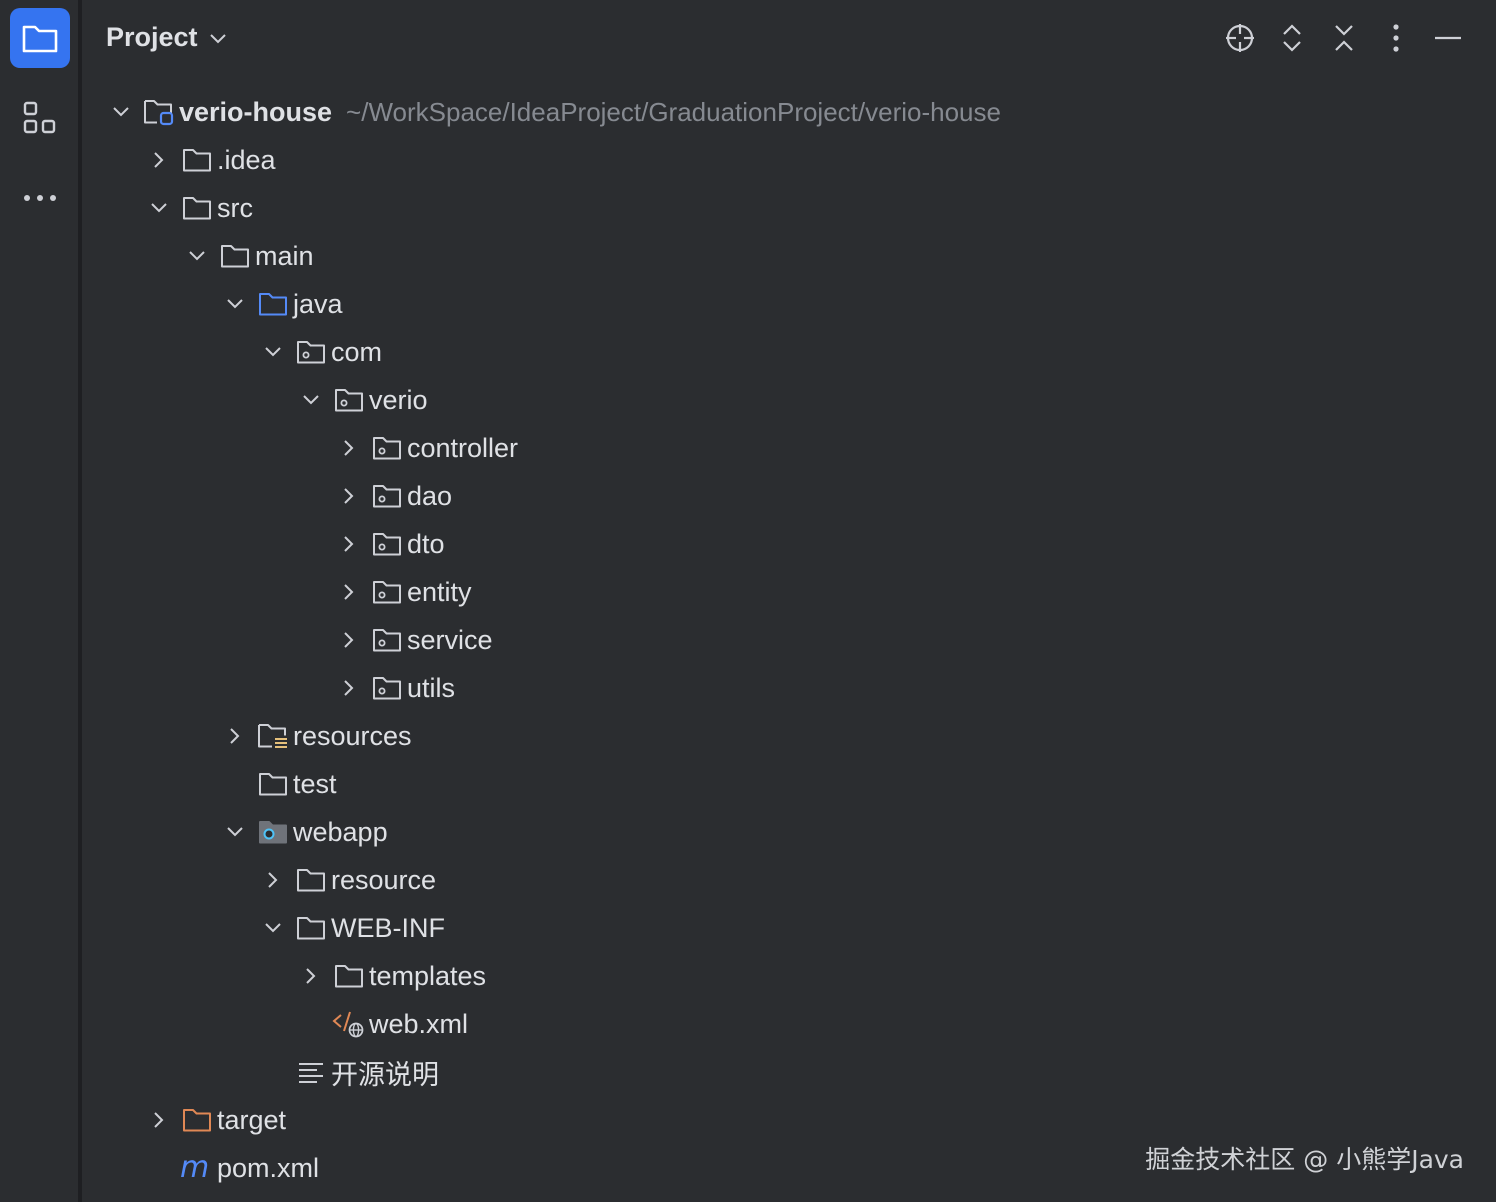  Describe the element at coordinates (268, 1167) in the screenshot. I see `tree-node-label: pom.xml` at that location.